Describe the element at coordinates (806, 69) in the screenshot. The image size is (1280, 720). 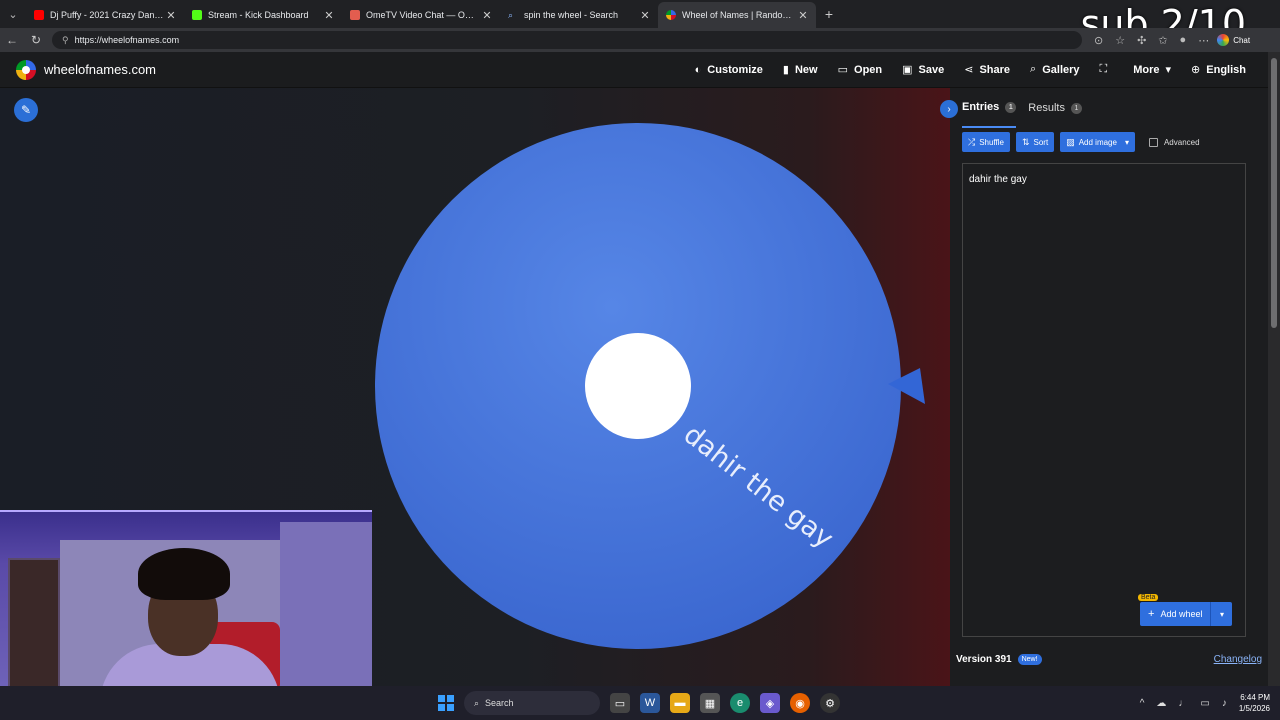
I see `menu-label: New` at that location.